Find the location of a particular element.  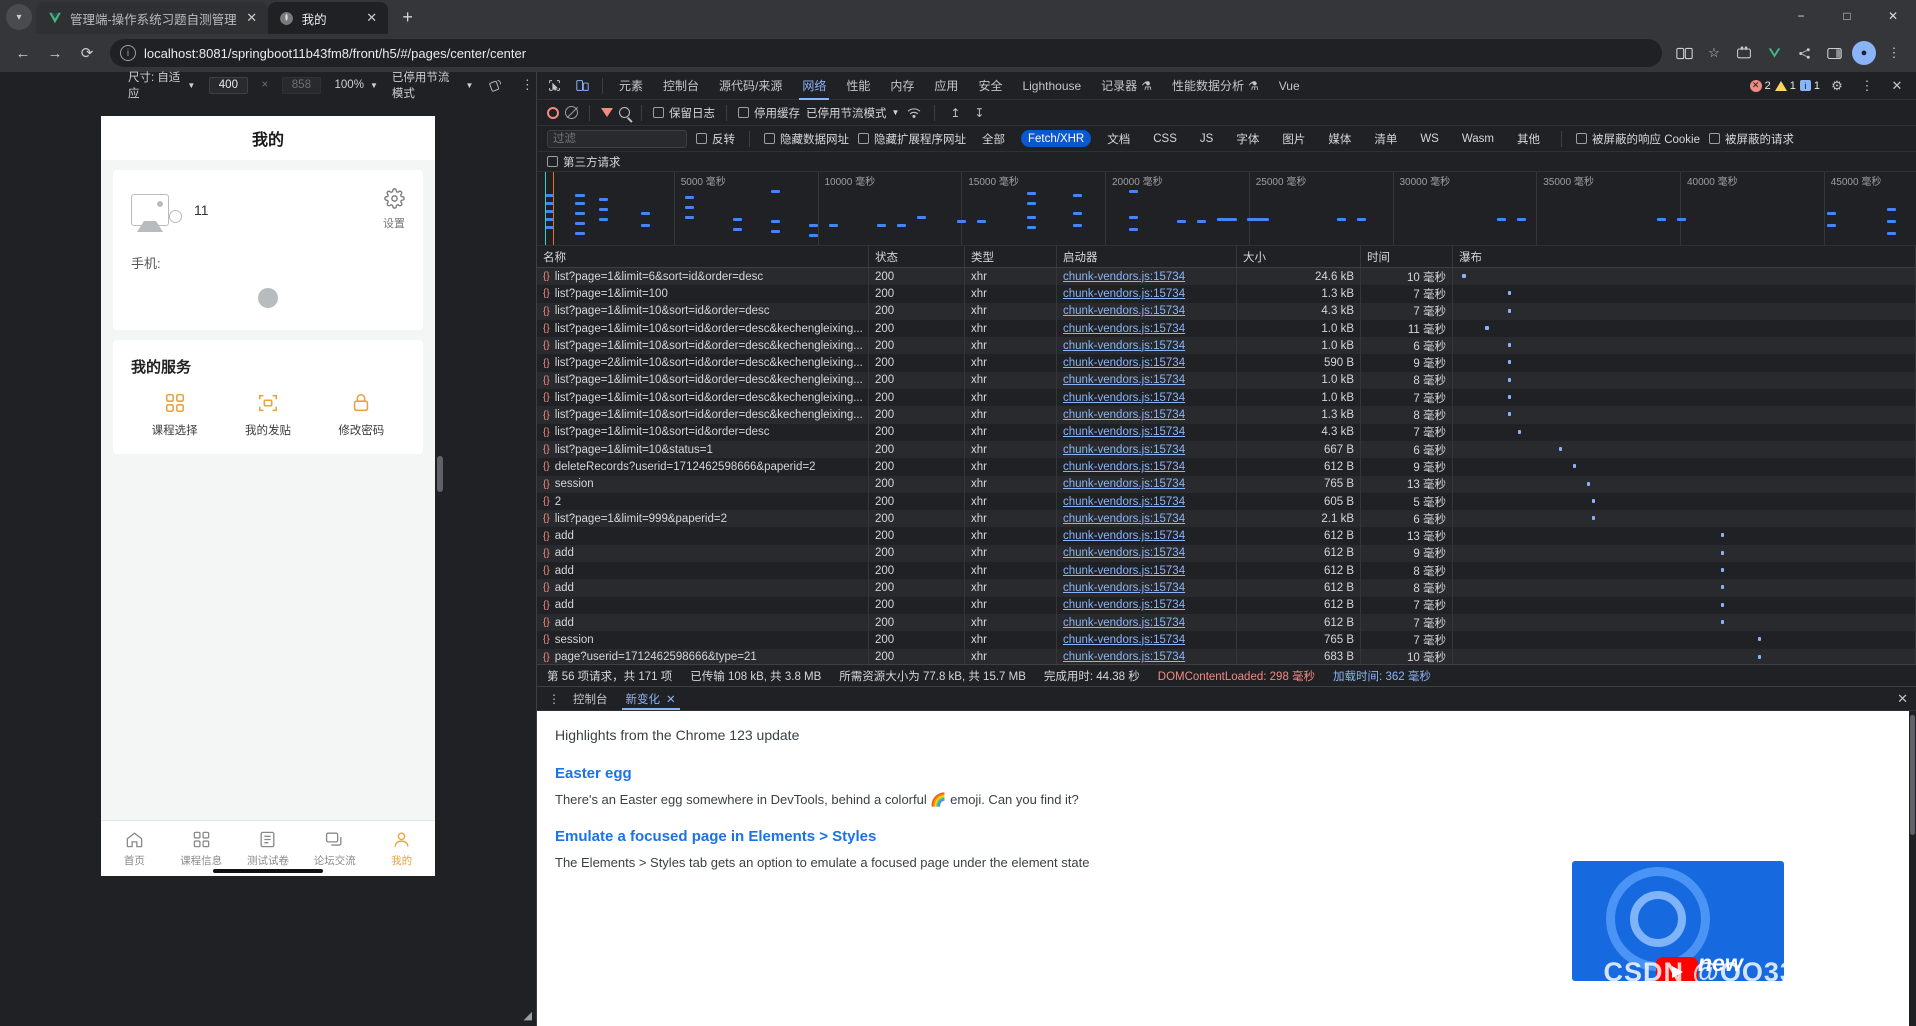

settings-button: 设置 is located at coordinates (394, 209).